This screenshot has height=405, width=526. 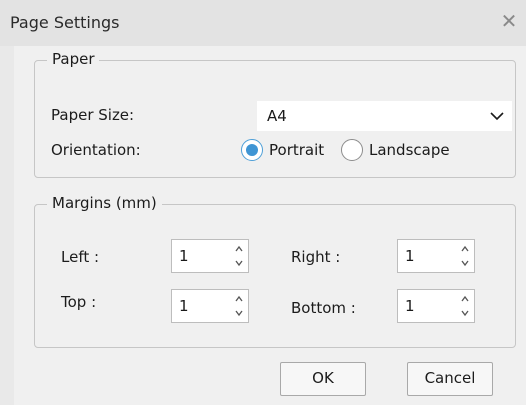 I want to click on paper-size-label: Paper Size:, so click(x=93, y=115).